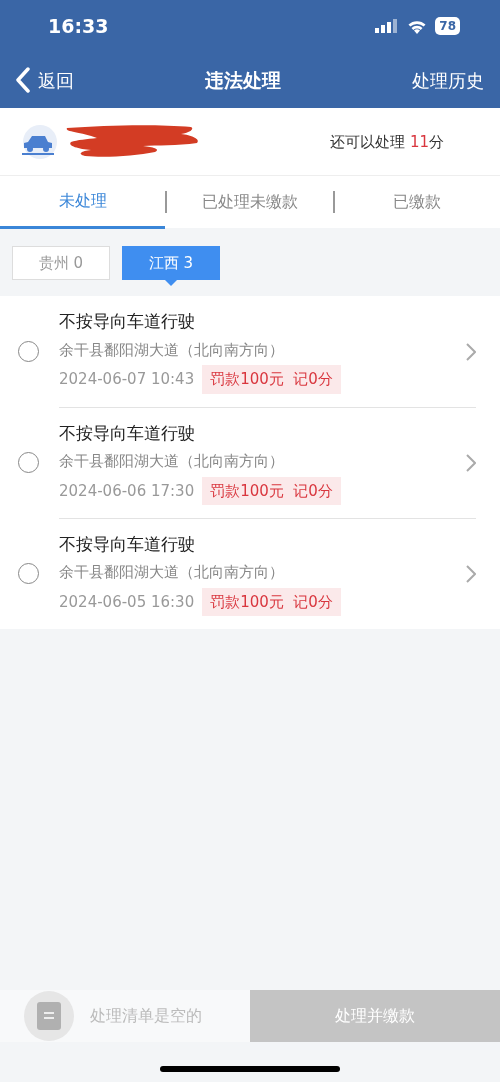  What do you see at coordinates (78, 26) in the screenshot?
I see `status-time: 16:33` at bounding box center [78, 26].